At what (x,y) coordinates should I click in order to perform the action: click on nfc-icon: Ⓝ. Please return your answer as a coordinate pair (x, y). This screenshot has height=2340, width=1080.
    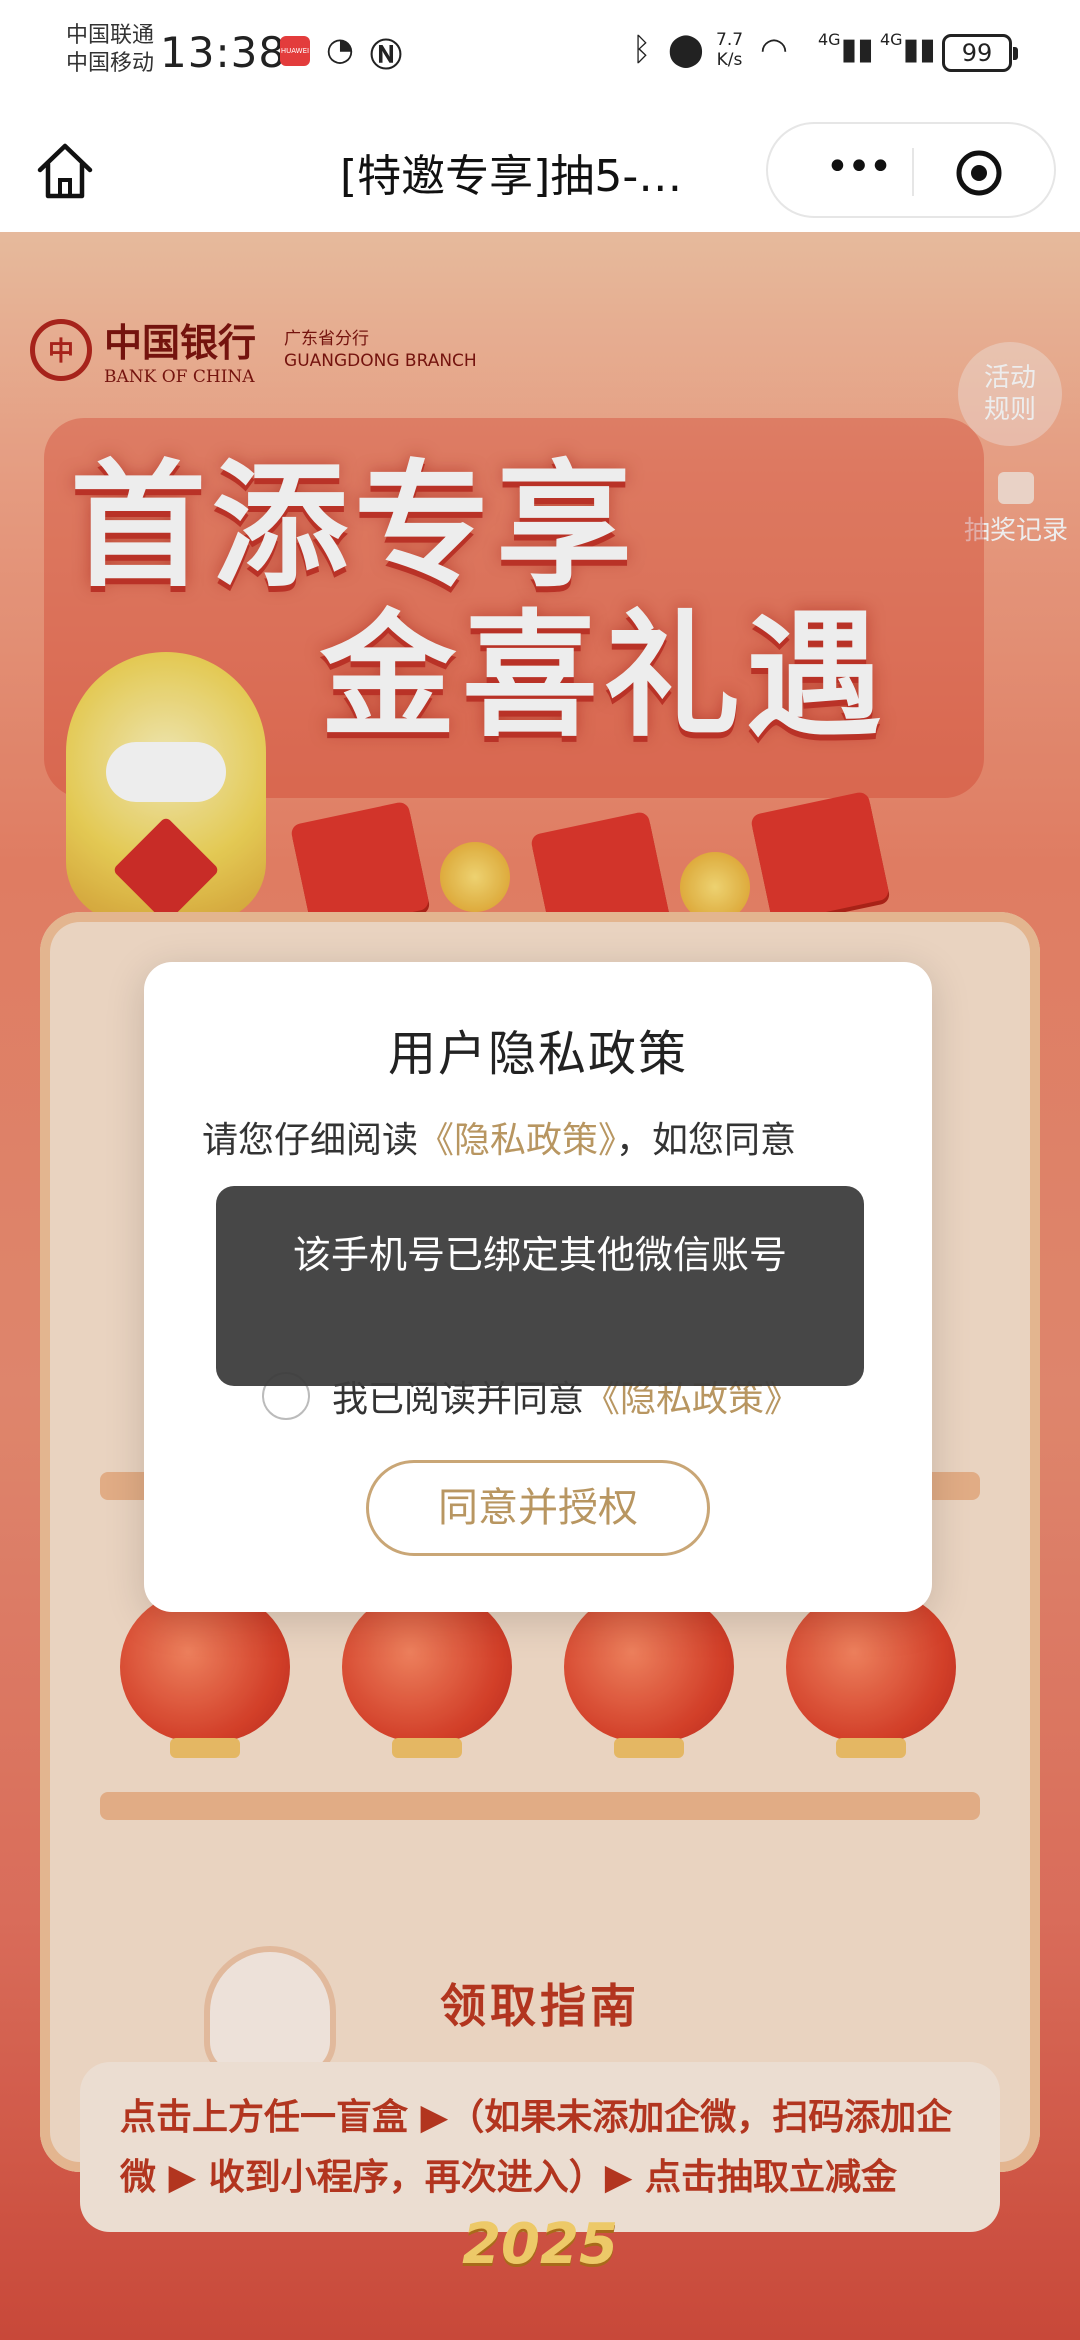
    Looking at the image, I should click on (386, 55).